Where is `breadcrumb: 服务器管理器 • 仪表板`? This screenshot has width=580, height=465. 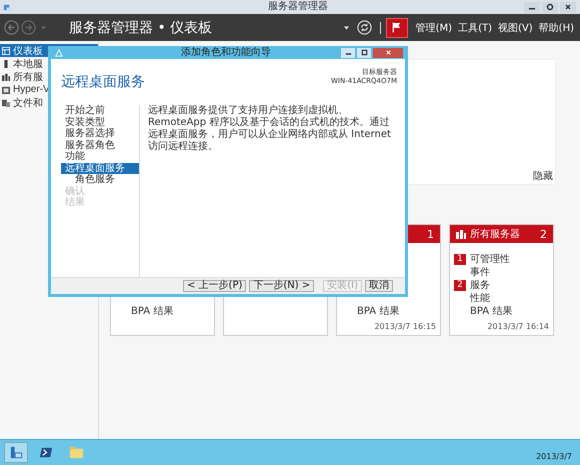 breadcrumb: 服务器管理器 • 仪表板 is located at coordinates (140, 27).